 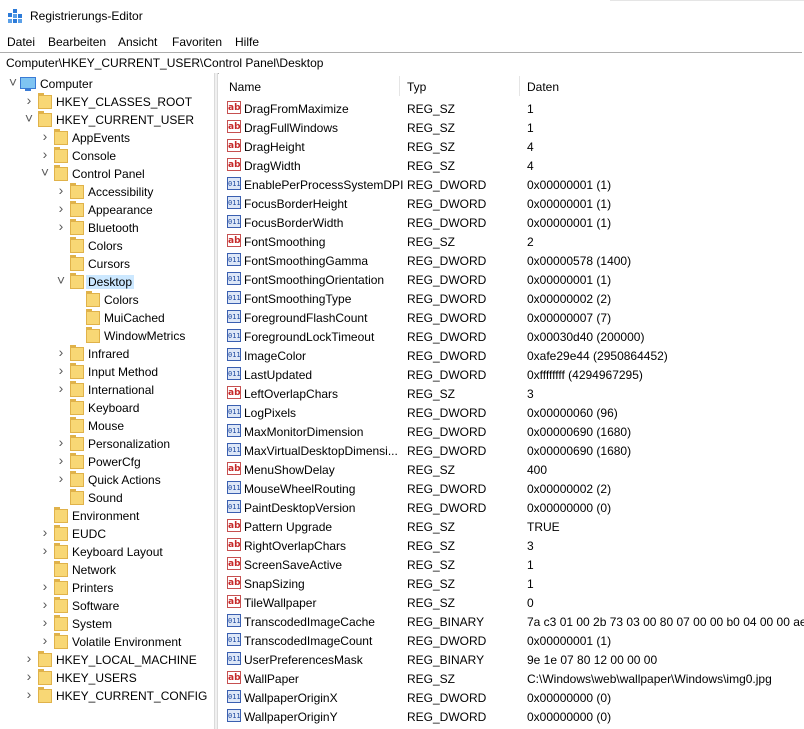 What do you see at coordinates (125, 120) in the screenshot?
I see `tree-node-label: HKEY_CURRENT_USER` at bounding box center [125, 120].